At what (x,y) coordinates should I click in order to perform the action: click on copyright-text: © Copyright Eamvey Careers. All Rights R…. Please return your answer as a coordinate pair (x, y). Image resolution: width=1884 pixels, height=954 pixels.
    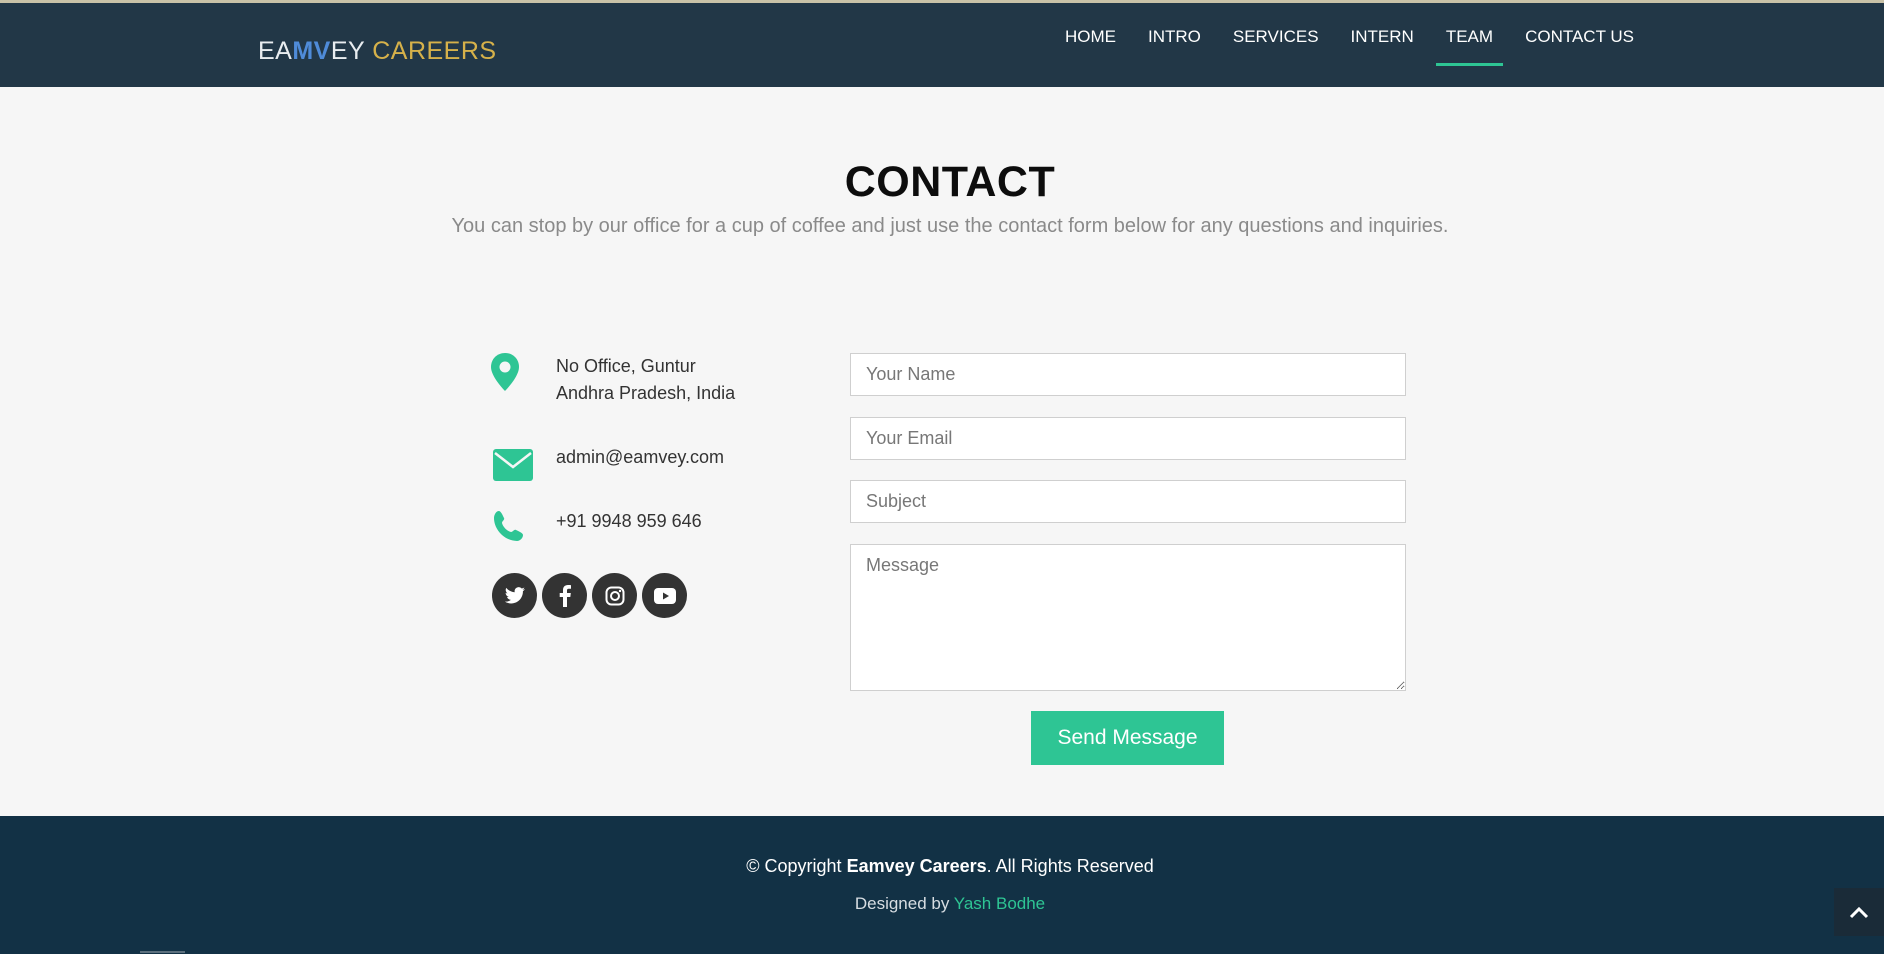
    Looking at the image, I should click on (942, 866).